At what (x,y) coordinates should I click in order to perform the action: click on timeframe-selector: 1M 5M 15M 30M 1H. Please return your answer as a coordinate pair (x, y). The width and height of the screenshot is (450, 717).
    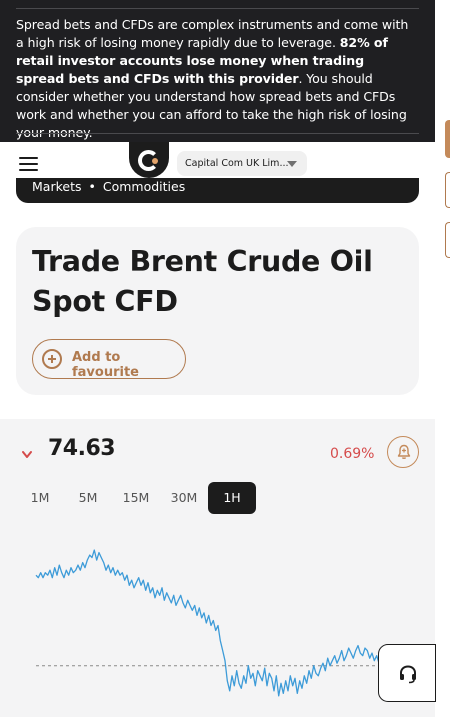
    Looking at the image, I should click on (136, 498).